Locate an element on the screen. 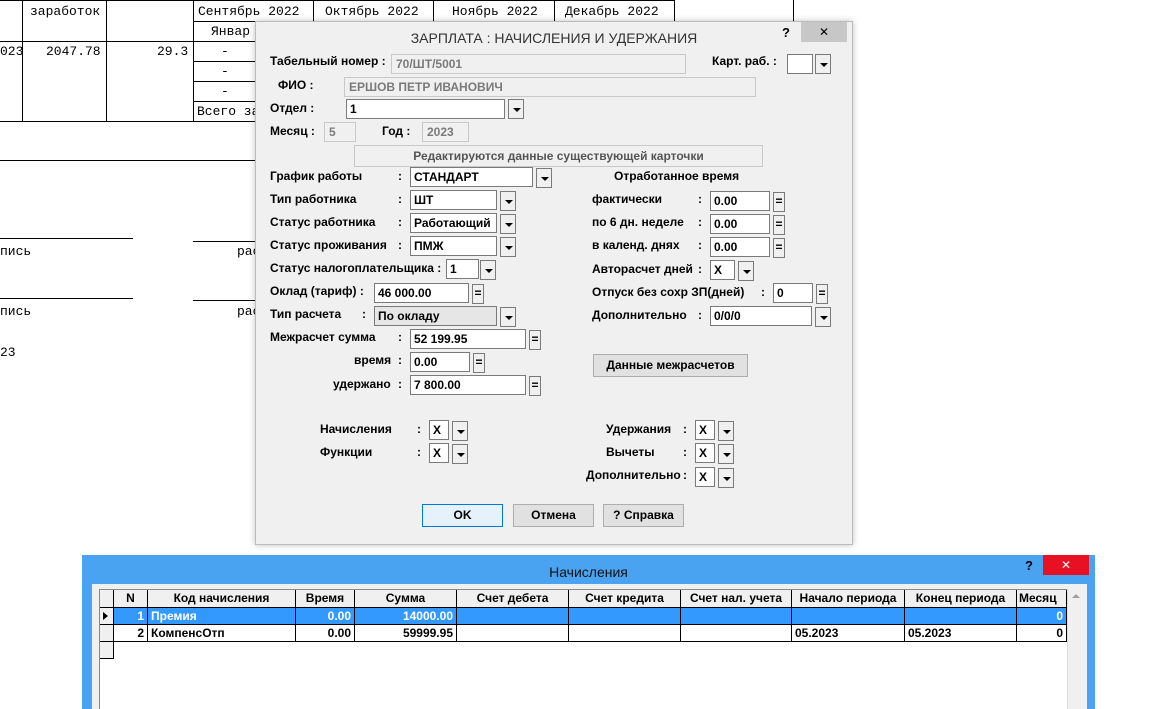 This screenshot has width=1164, height=709. col-month: Месяц is located at coordinates (1042, 599).